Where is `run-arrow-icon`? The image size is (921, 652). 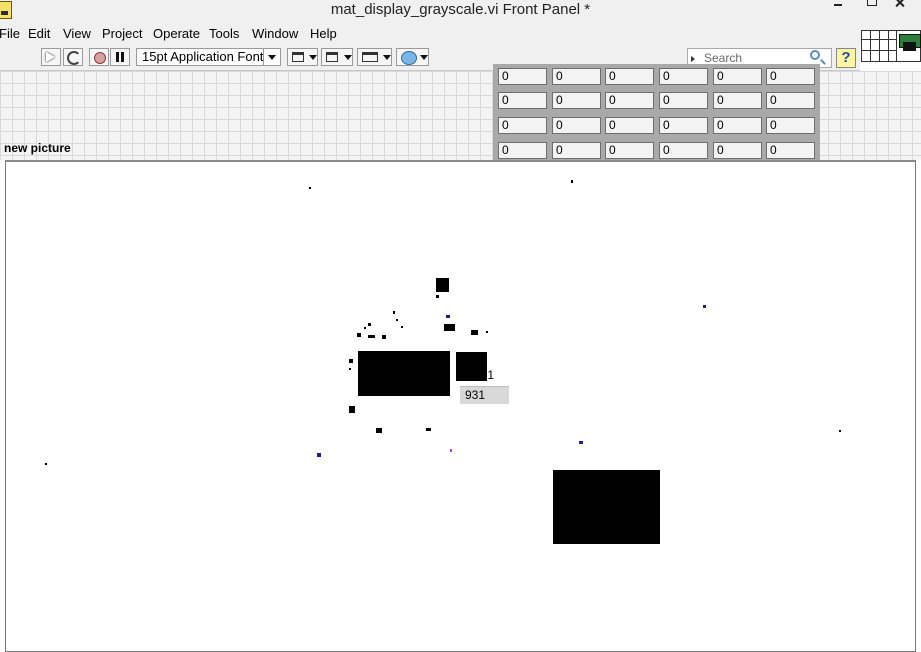
run-arrow-icon is located at coordinates (50, 57).